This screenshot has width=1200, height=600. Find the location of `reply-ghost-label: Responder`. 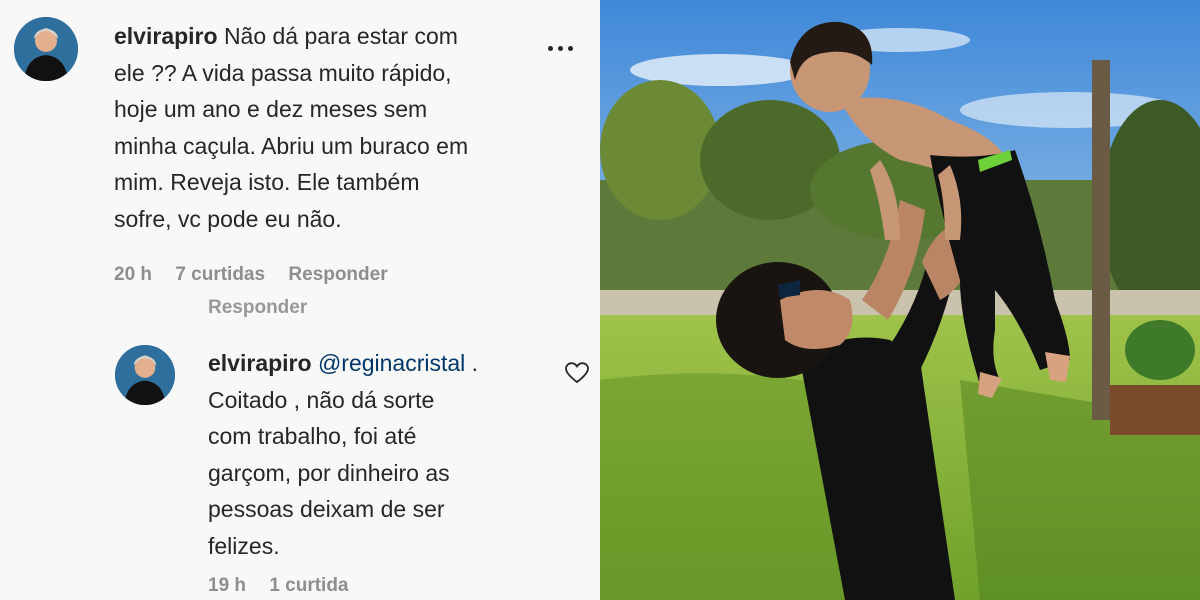

reply-ghost-label: Responder is located at coordinates (258, 307).